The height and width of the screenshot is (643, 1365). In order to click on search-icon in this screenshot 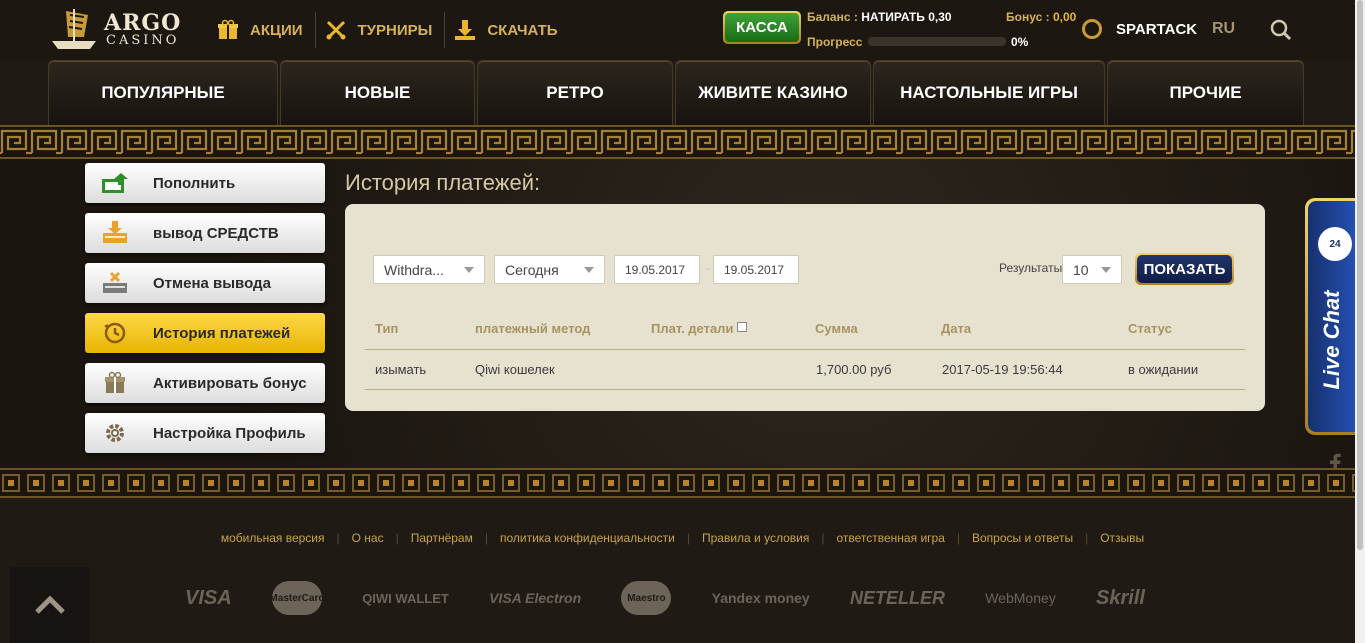, I will do `click(1281, 30)`.